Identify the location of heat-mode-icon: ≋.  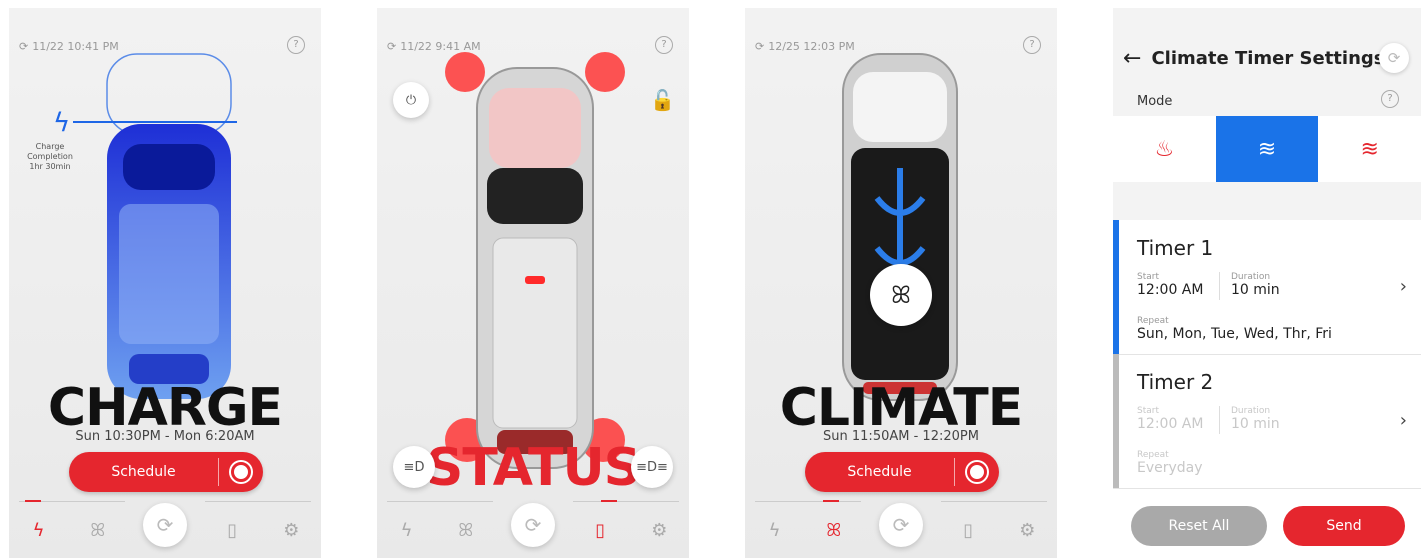
(1369, 149).